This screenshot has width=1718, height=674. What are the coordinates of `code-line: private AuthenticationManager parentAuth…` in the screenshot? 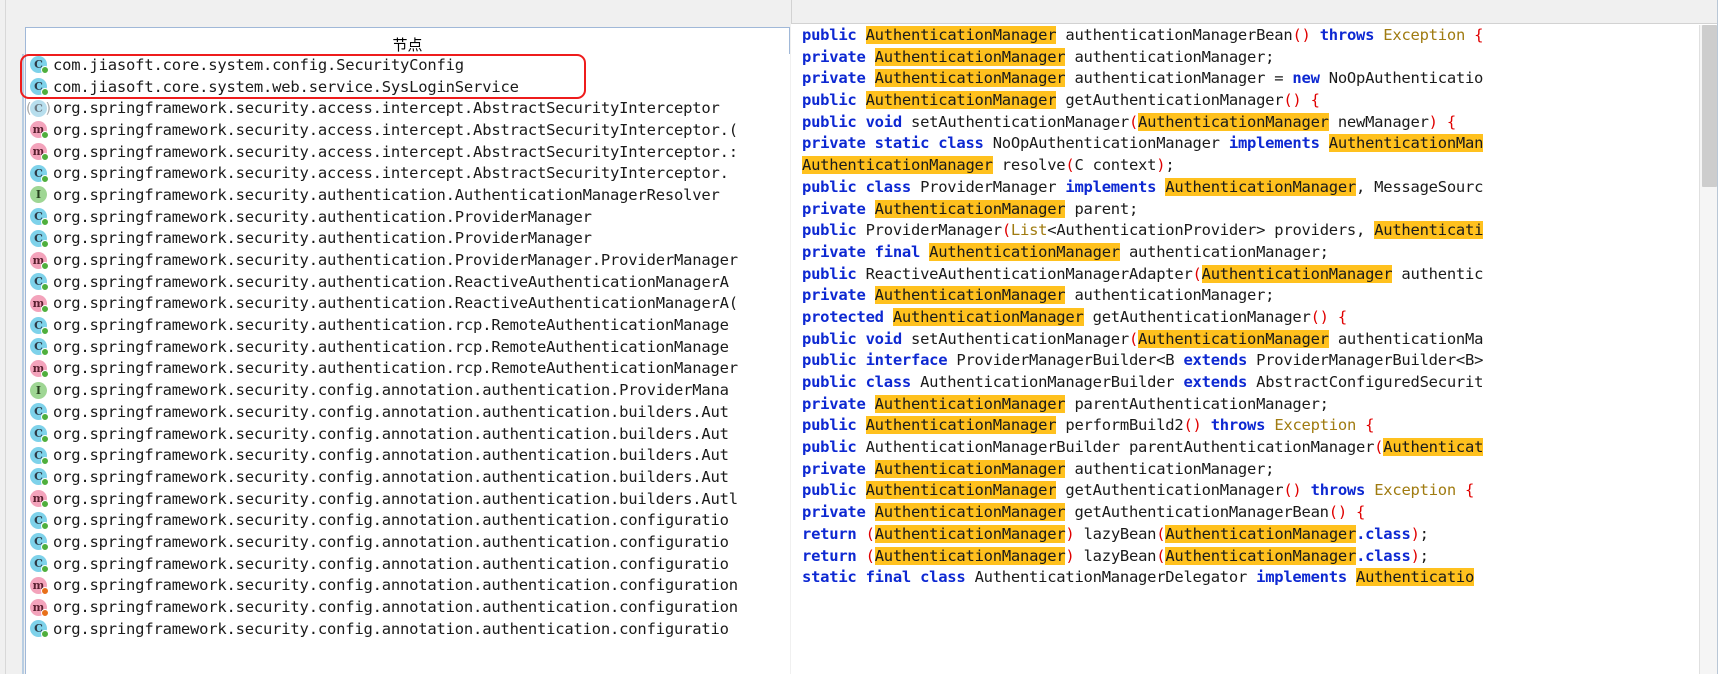 It's located at (1250, 405).